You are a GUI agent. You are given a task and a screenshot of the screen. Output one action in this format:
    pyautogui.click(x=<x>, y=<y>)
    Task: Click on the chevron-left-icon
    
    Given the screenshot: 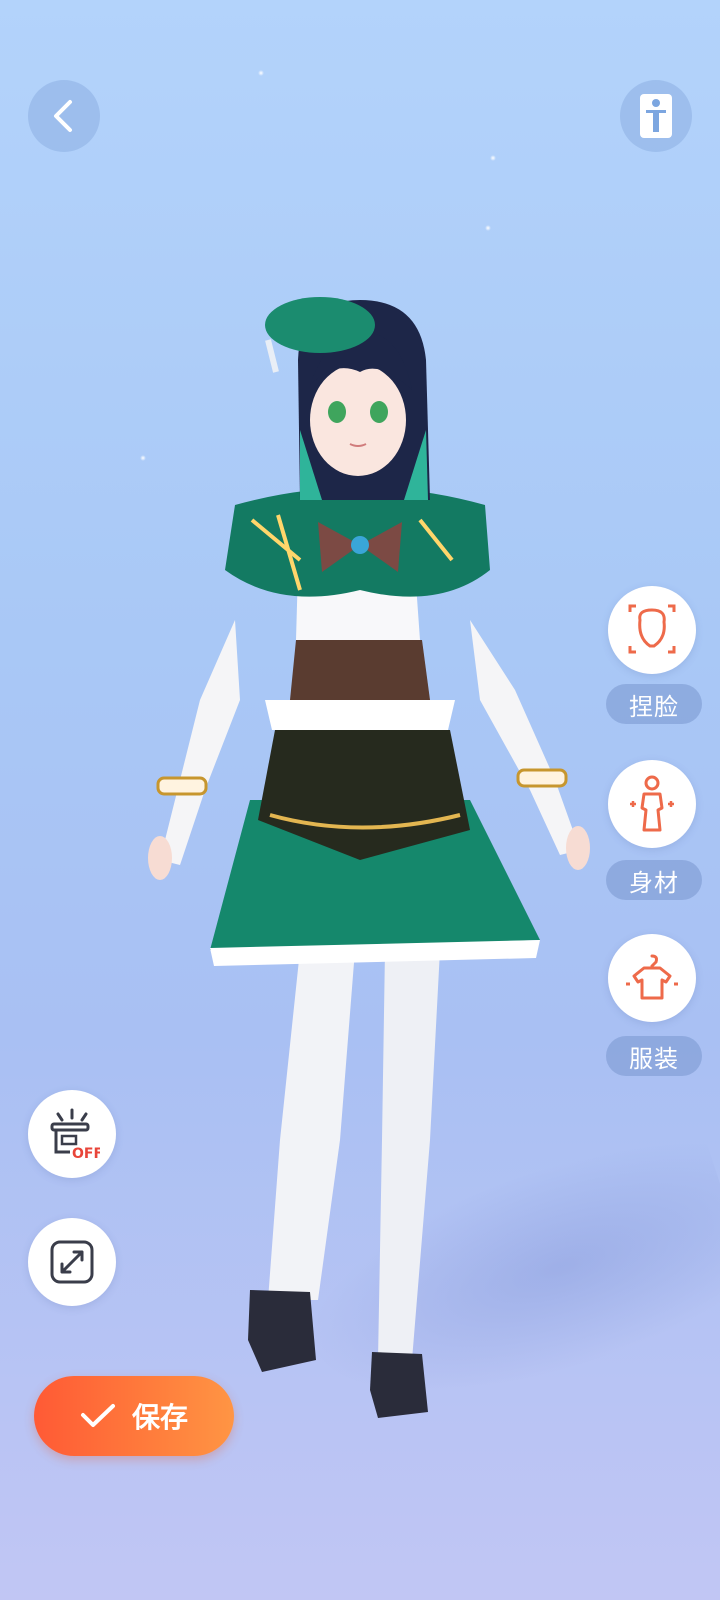 What is the action you would take?
    pyautogui.click(x=63, y=116)
    